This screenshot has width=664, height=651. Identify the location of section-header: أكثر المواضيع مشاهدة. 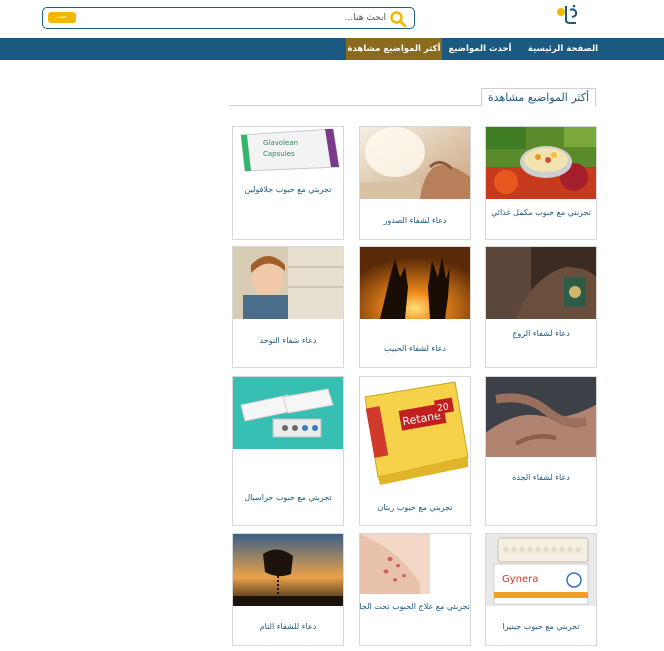
(412, 97).